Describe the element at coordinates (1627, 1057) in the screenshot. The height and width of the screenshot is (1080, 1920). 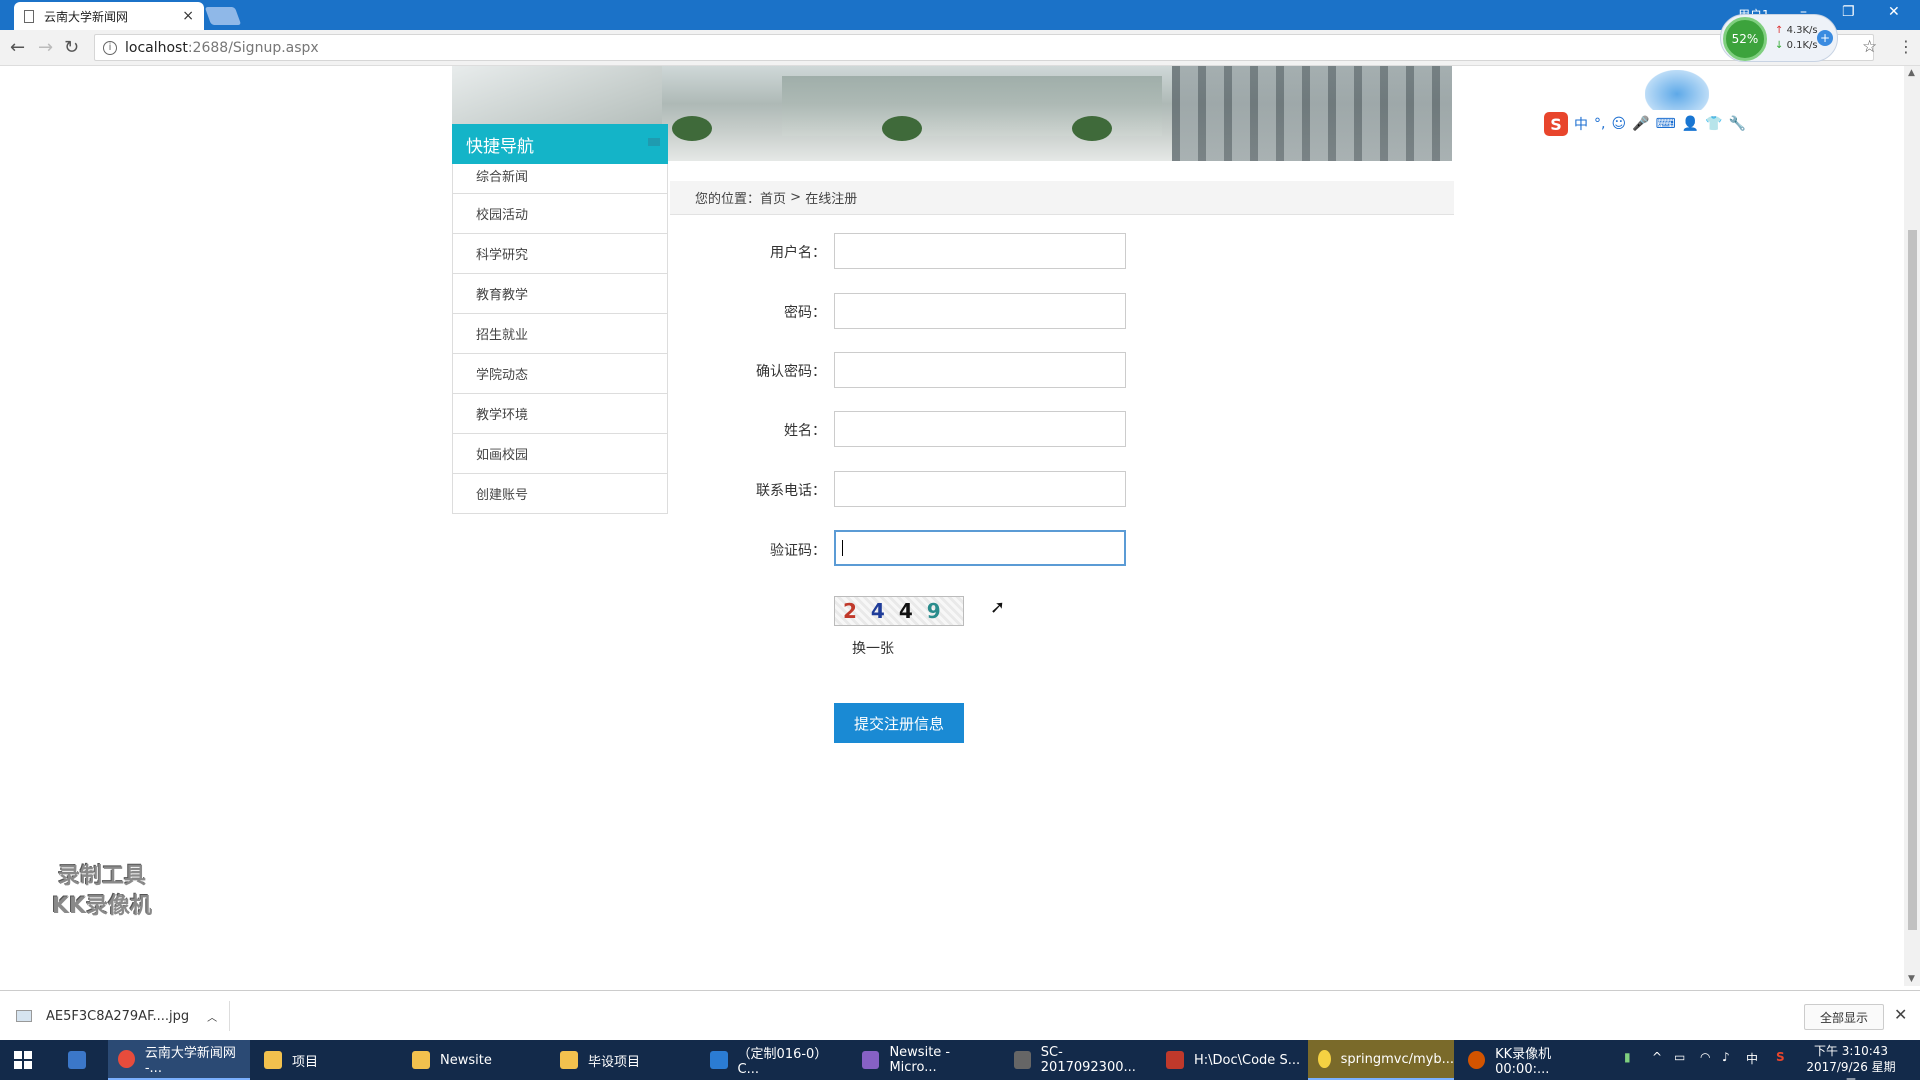
I see `battery-tray-icon: ▮` at that location.